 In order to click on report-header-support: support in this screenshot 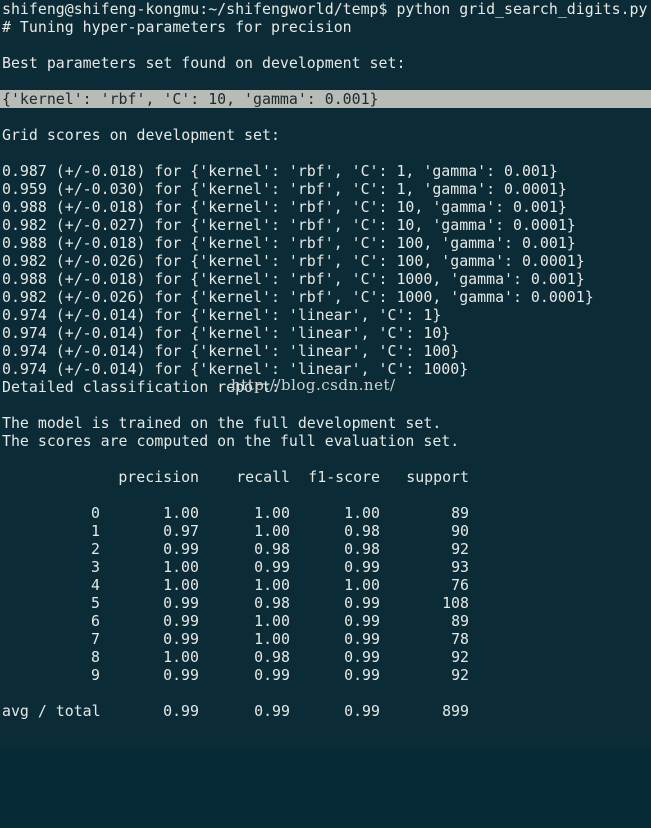, I will do `click(437, 477)`.